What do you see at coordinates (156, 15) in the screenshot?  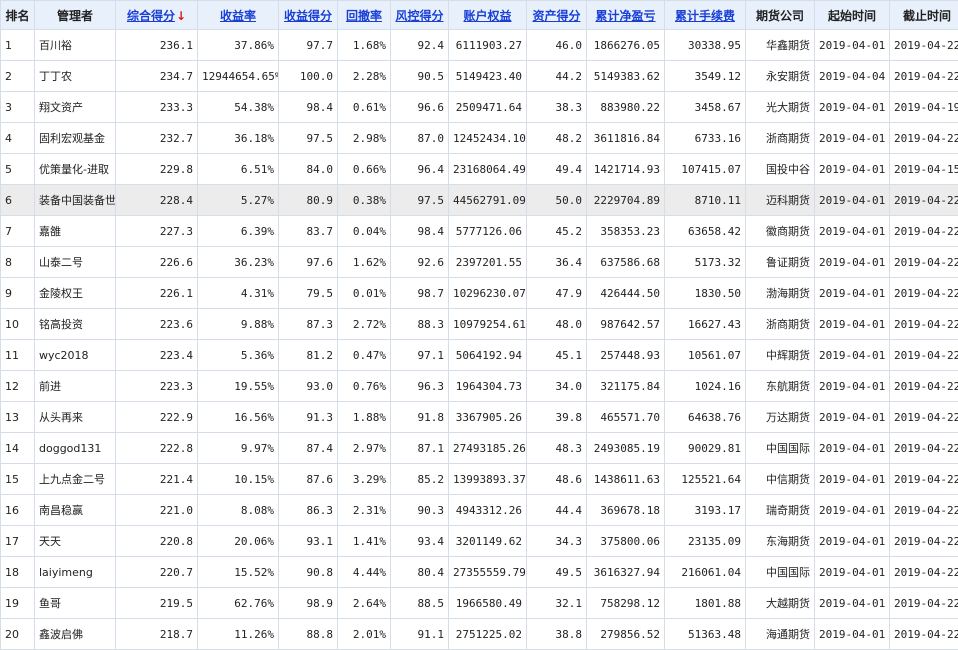 I see `sort-total-score: 综合得分↓` at bounding box center [156, 15].